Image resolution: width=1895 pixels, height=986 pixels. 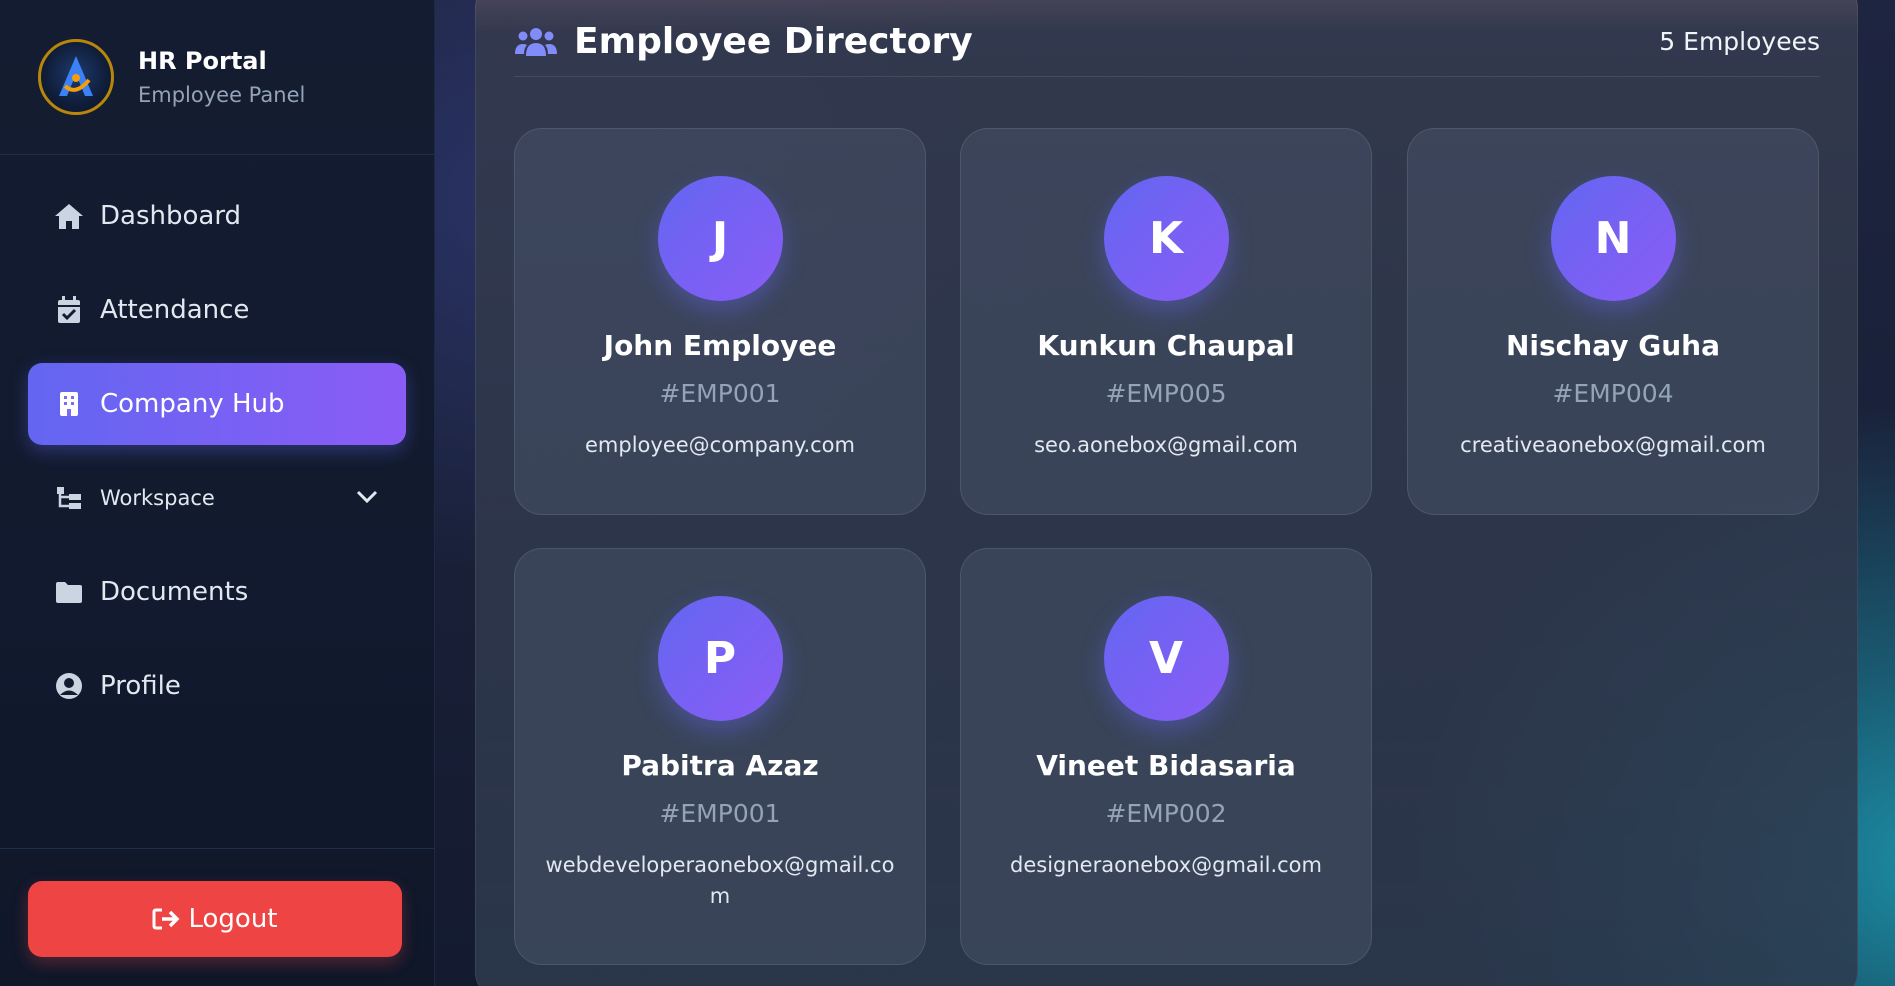 I want to click on employee-email: creativeaonebox@gmail.com, so click(x=1613, y=445).